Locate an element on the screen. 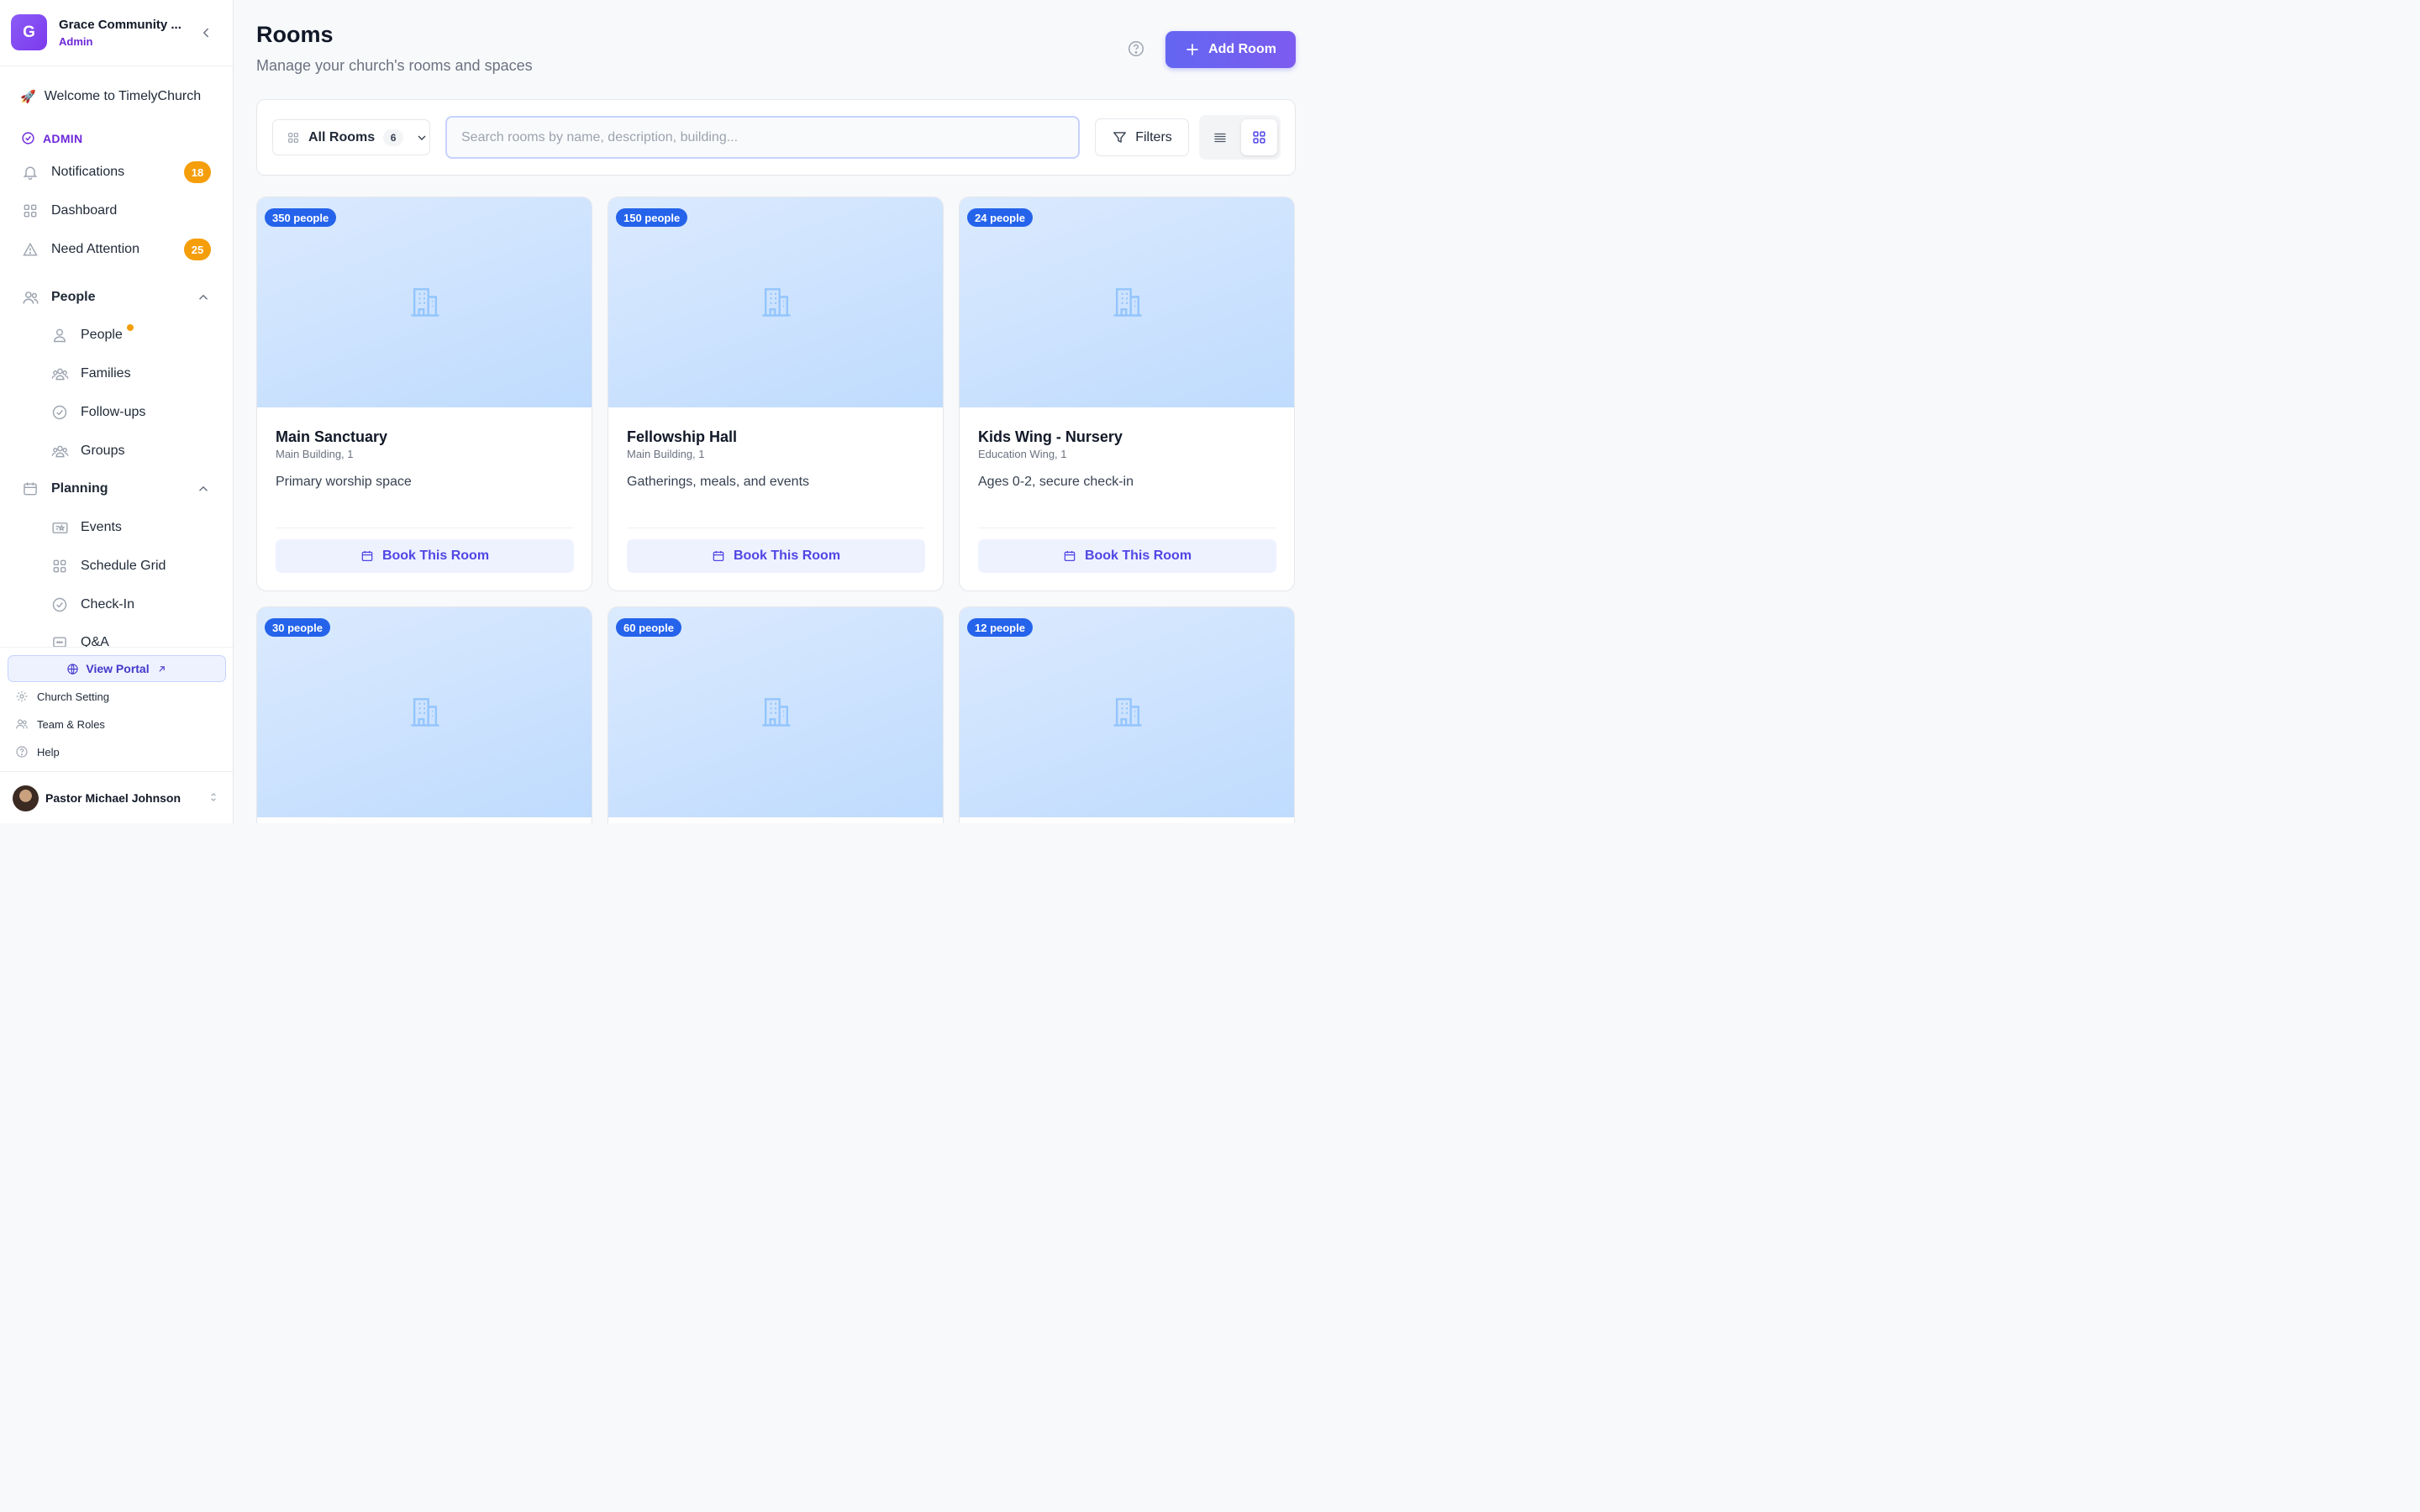  sidebar-item-schedule-grid: Schedule Grid is located at coordinates (134, 566).